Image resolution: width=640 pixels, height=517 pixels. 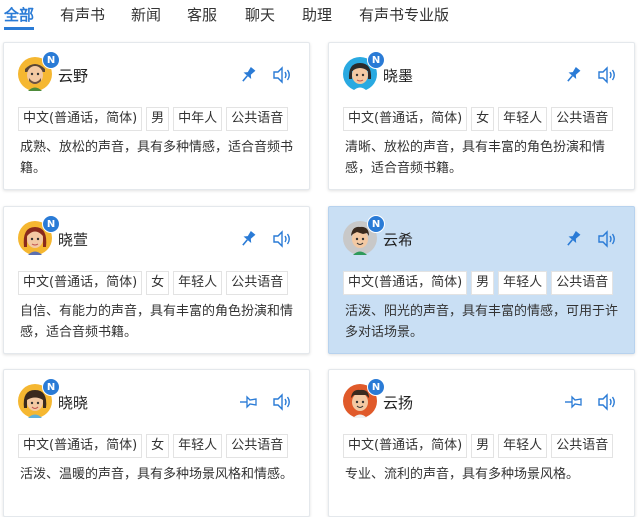 I want to click on voice-name: 云希, so click(x=398, y=240).